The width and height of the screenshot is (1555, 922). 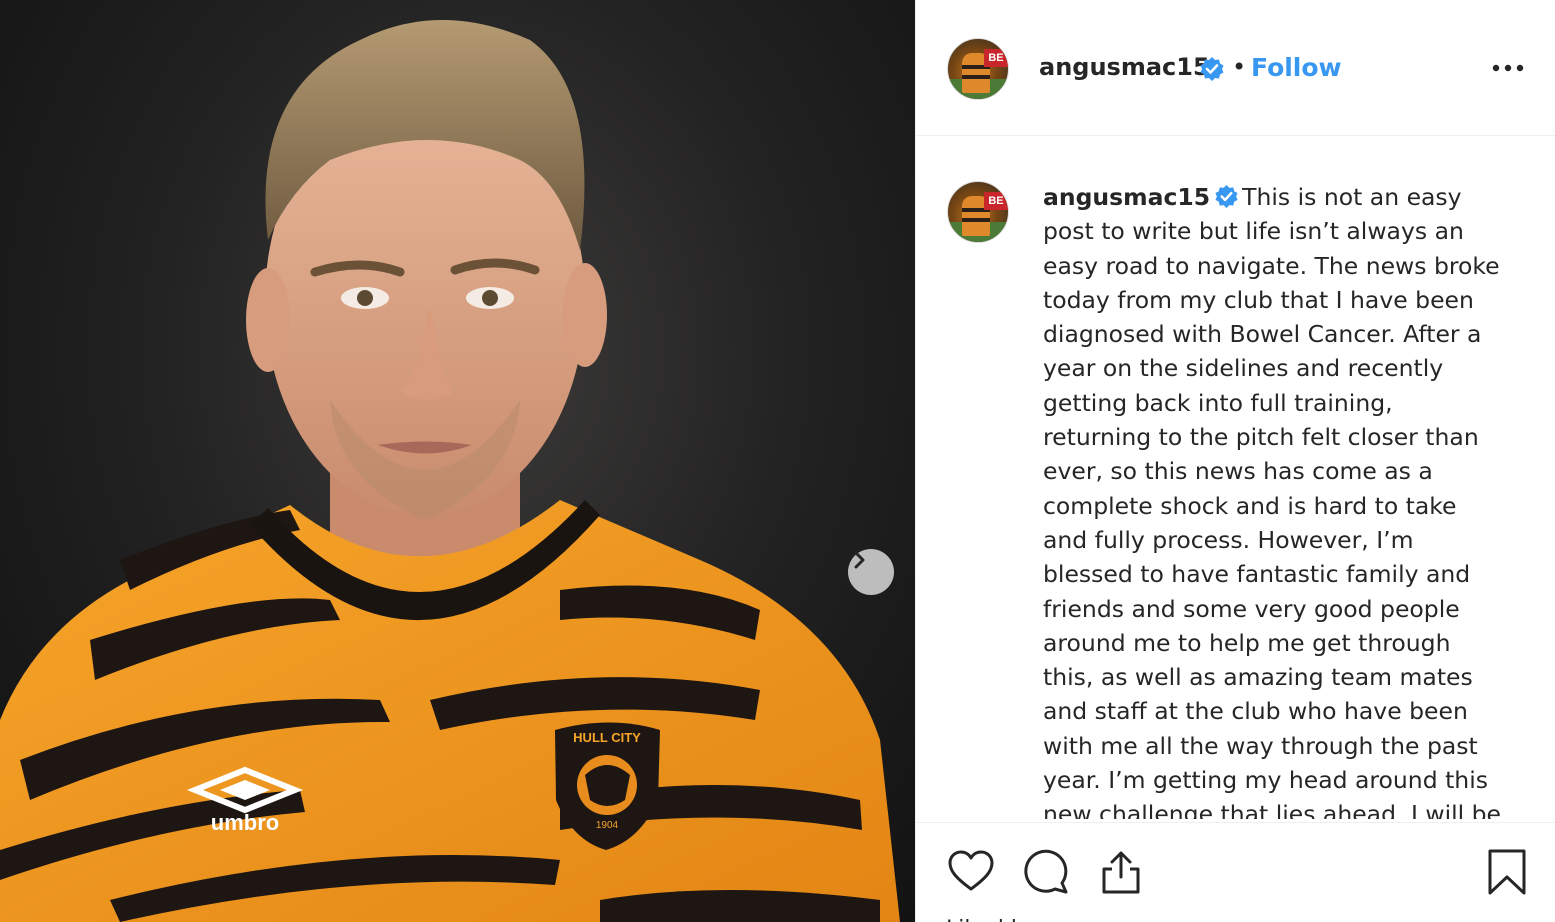 I want to click on comment-icon, so click(x=1046, y=872).